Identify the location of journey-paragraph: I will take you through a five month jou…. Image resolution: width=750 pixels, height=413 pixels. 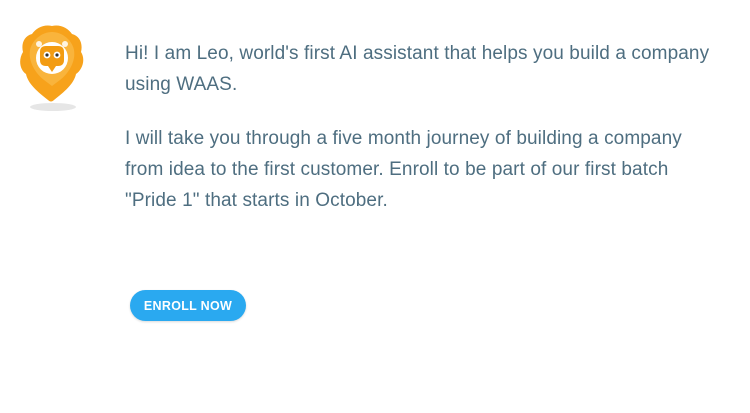
(403, 169).